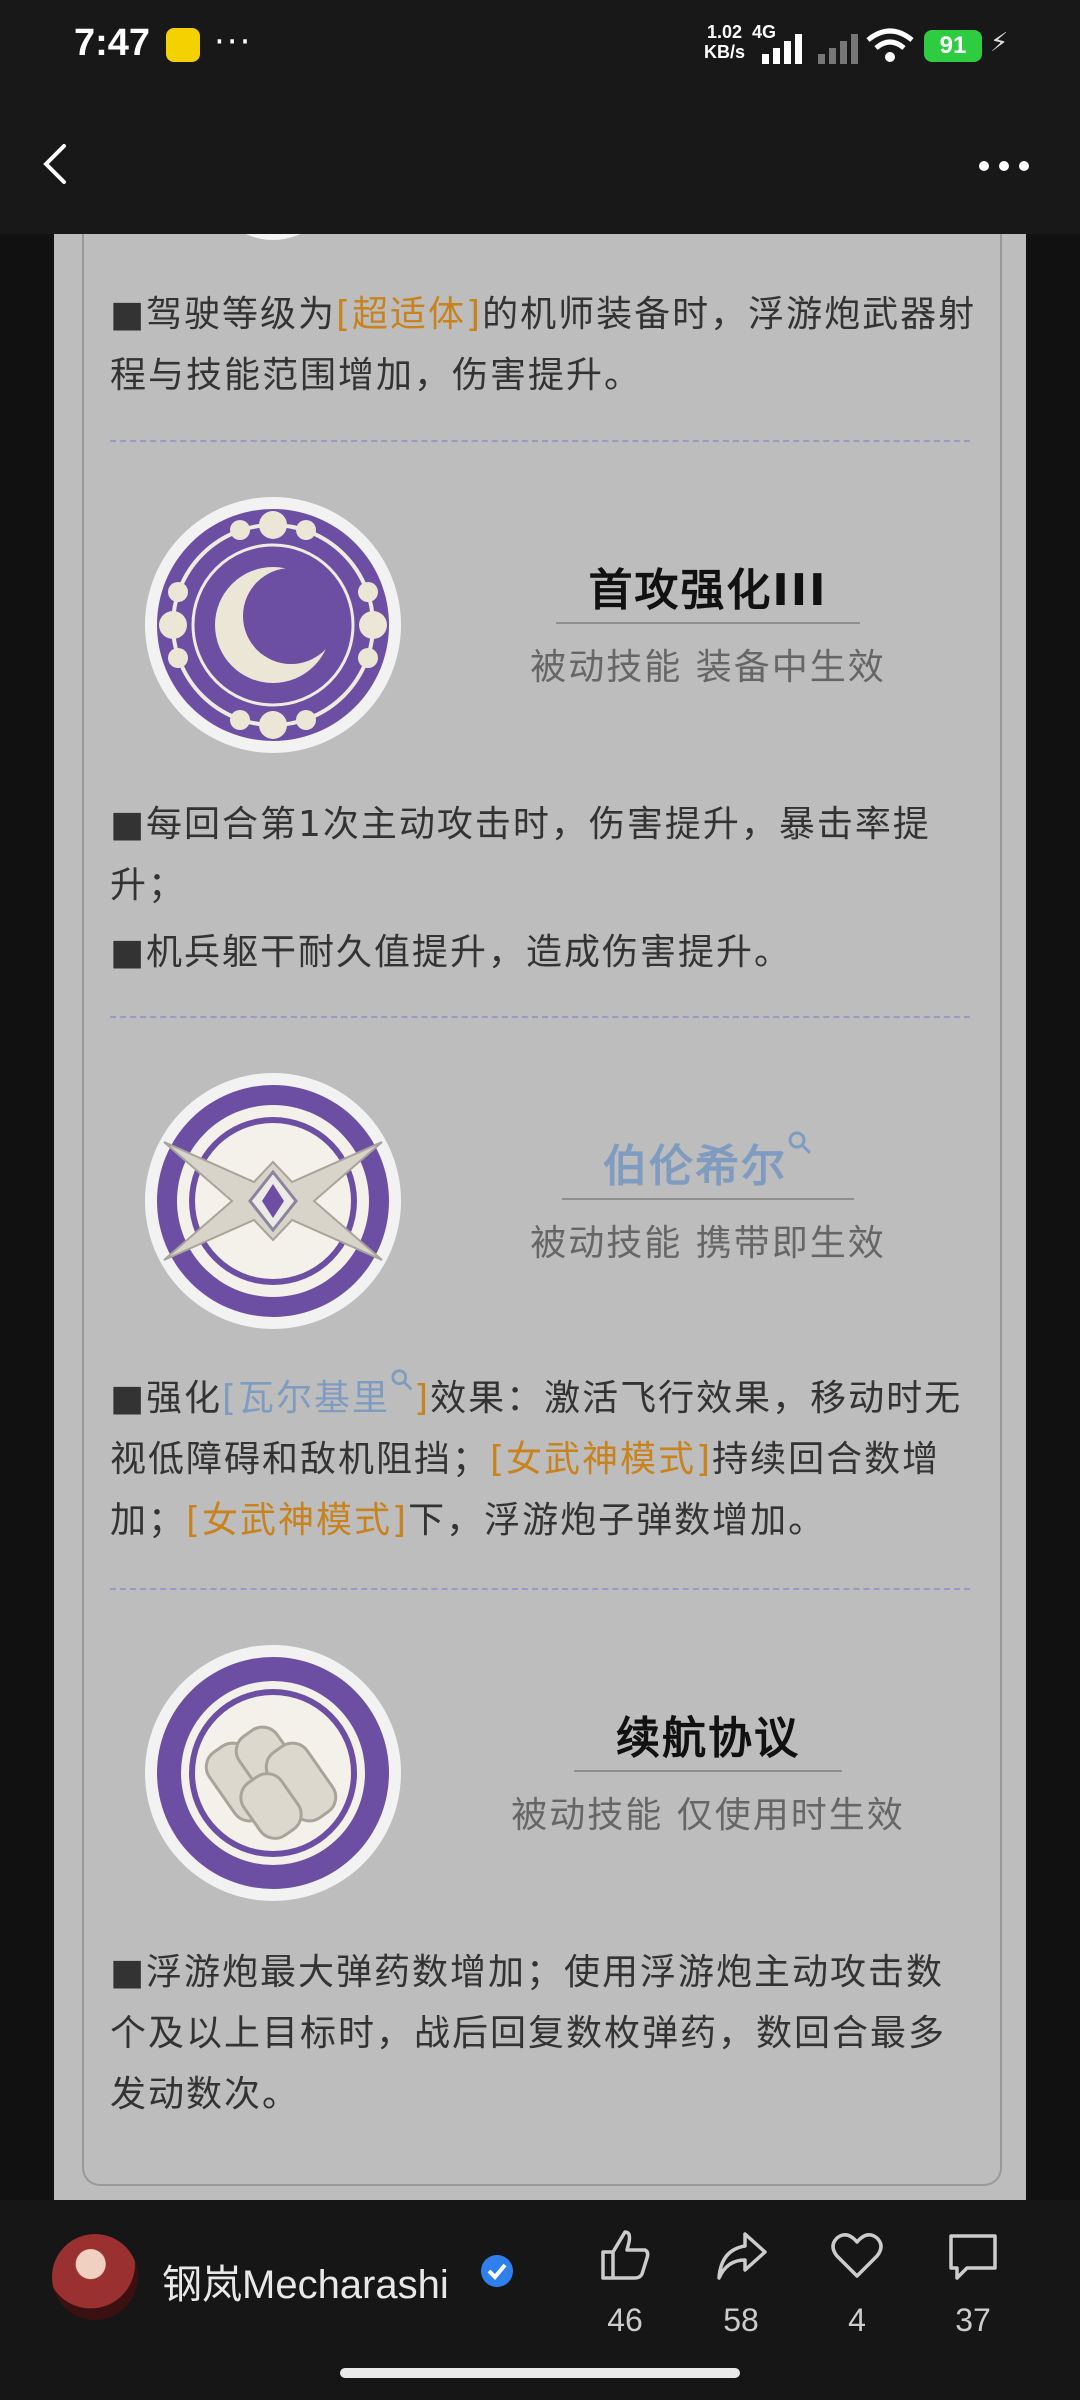  What do you see at coordinates (1004, 166) in the screenshot?
I see `more-options-icon` at bounding box center [1004, 166].